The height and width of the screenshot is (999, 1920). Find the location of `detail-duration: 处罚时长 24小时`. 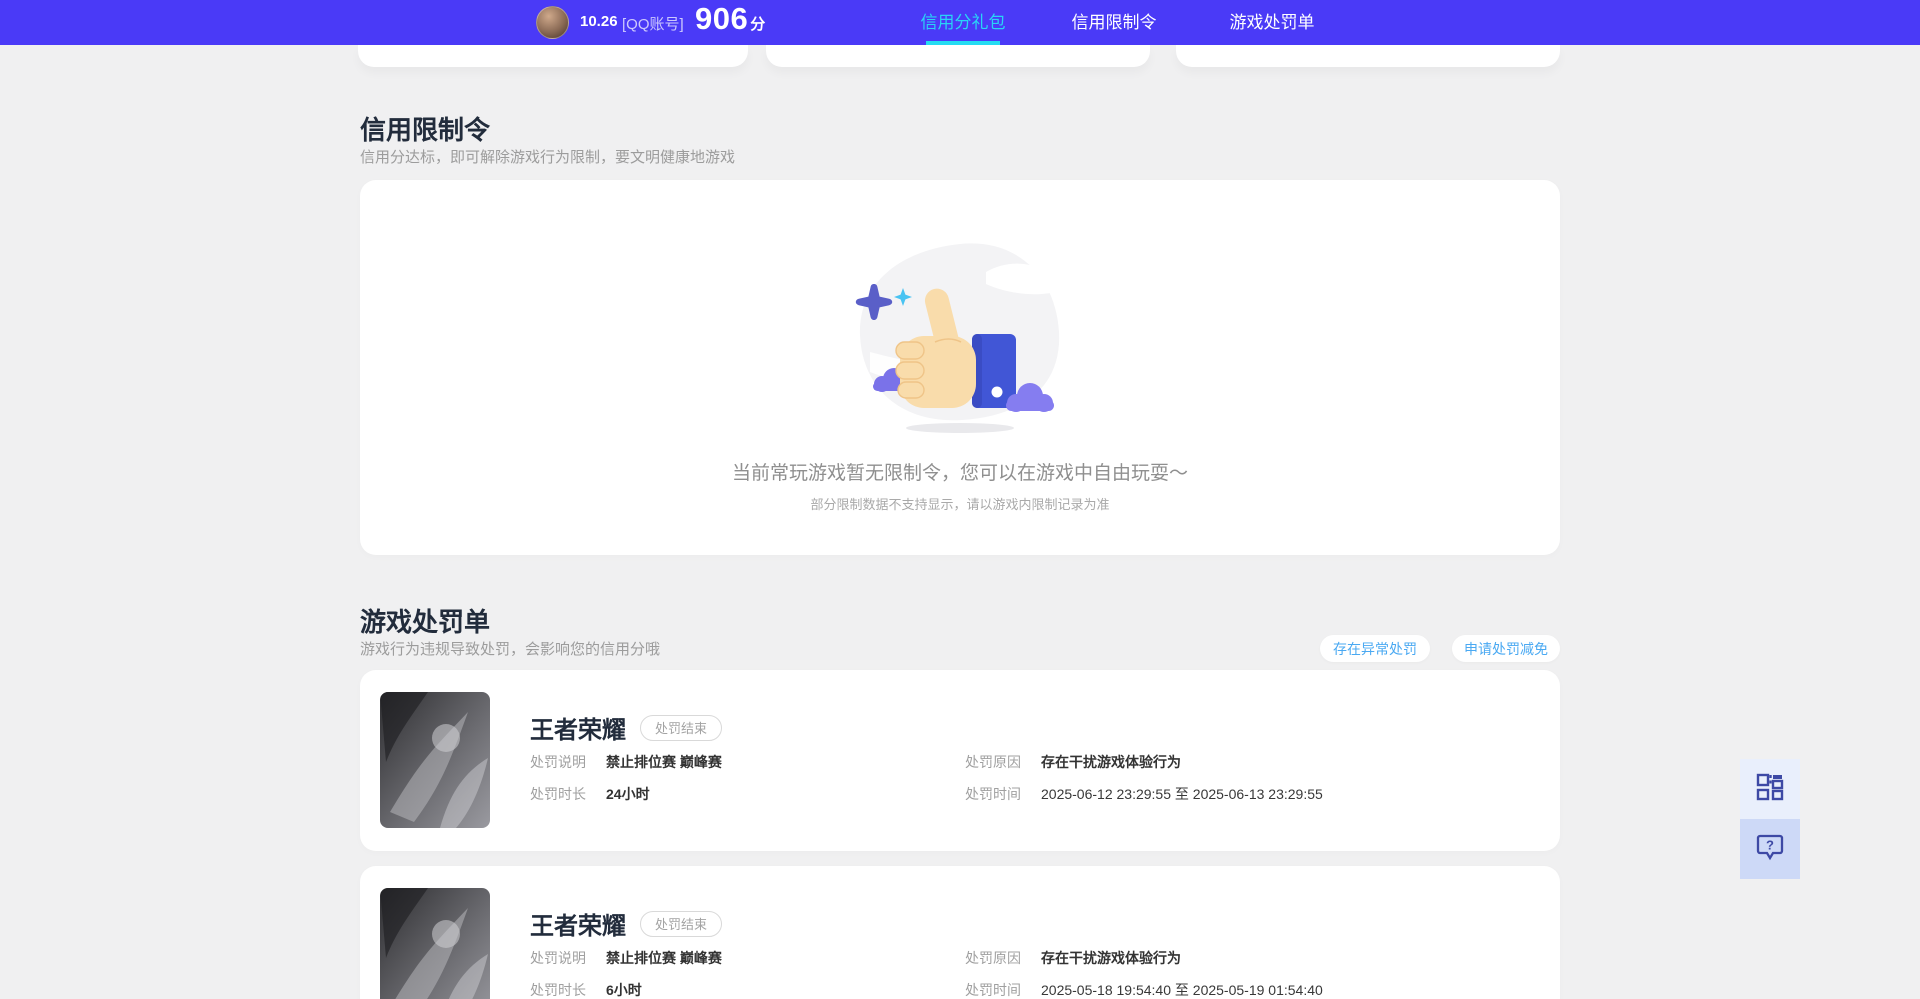

detail-duration: 处罚时长 24小时 is located at coordinates (747, 794).